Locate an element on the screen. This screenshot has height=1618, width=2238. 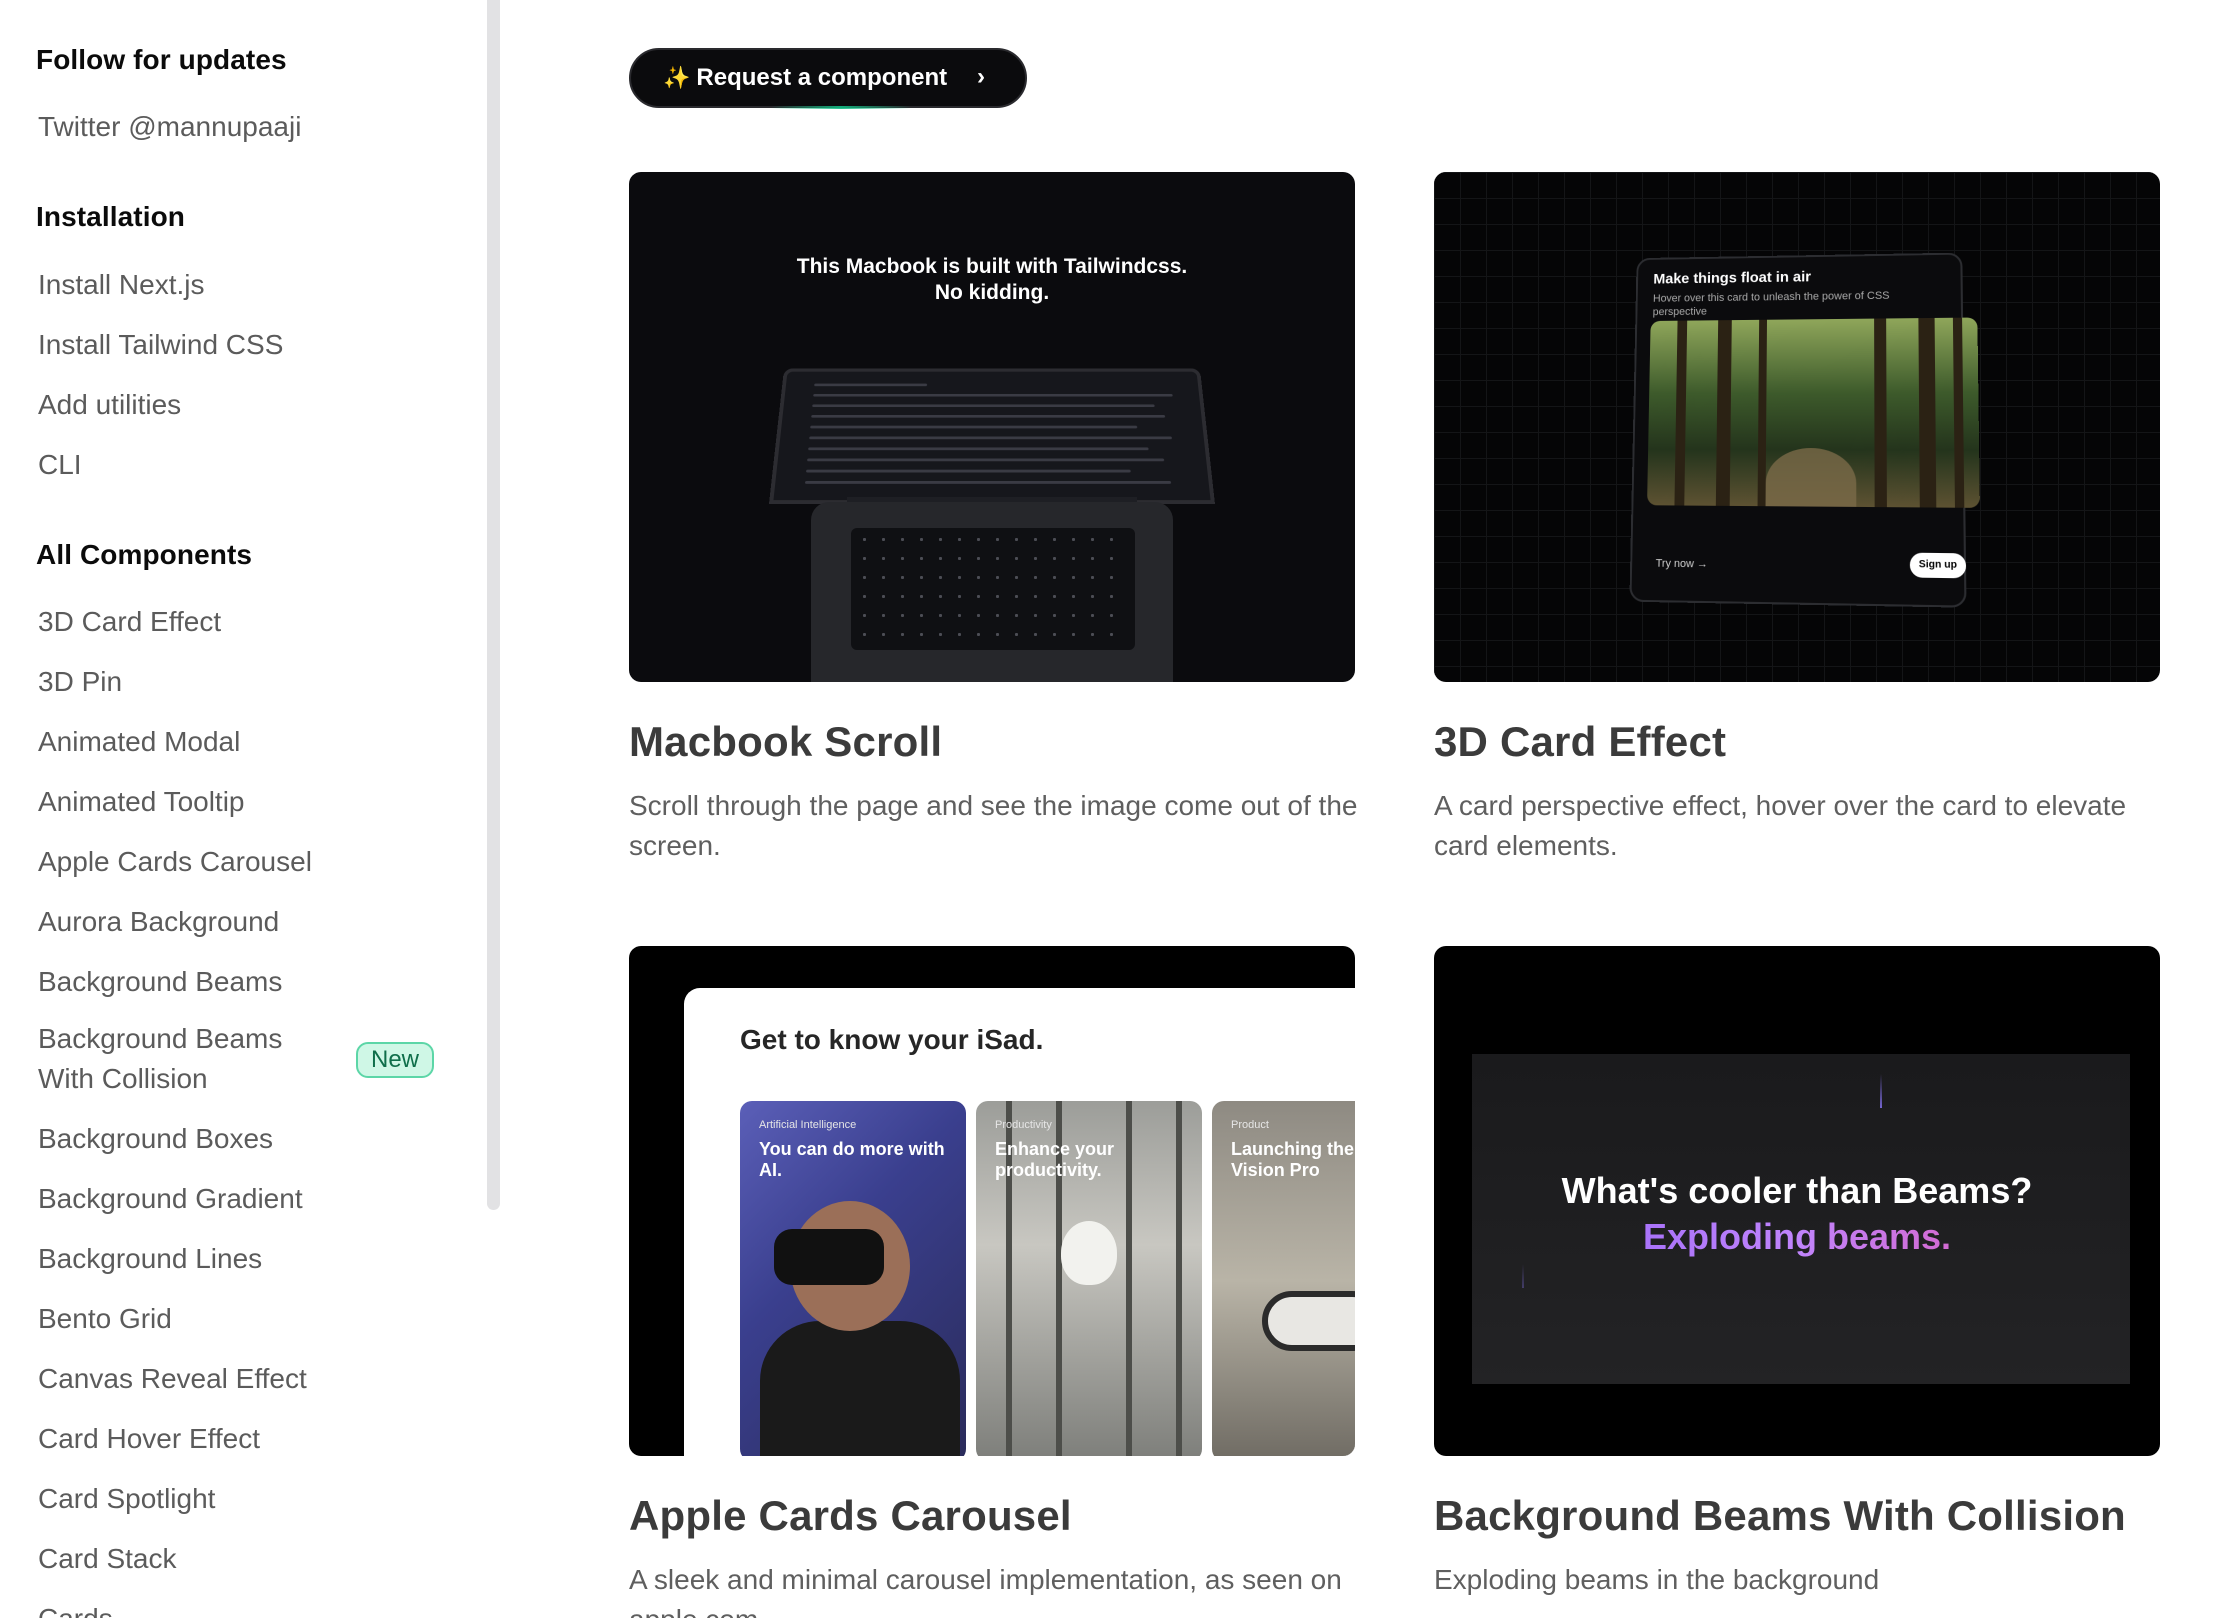
card-title-3d-card-effect: 3D Card Effect is located at coordinates (1580, 742).